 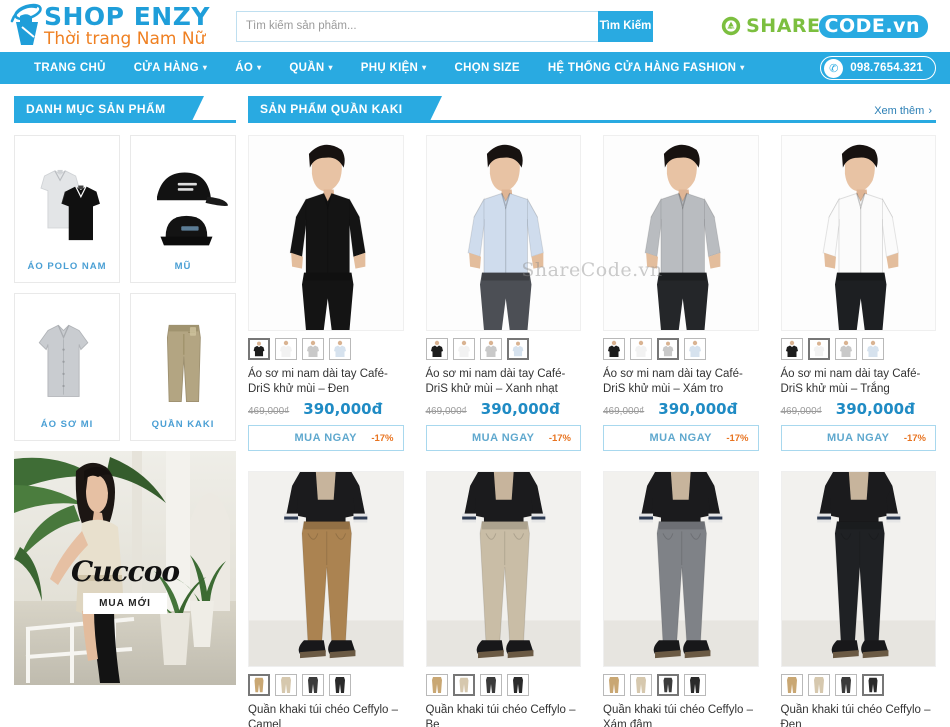 I want to click on nav-item-he-thong-cua-hang: HỆ THỐNG CỬA HÀNG FASHION ▾, so click(x=646, y=68).